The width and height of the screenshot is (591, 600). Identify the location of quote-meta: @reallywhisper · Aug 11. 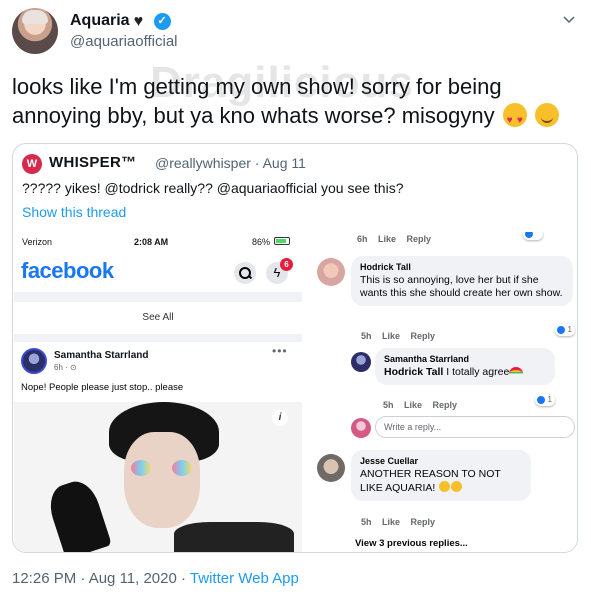
(230, 163).